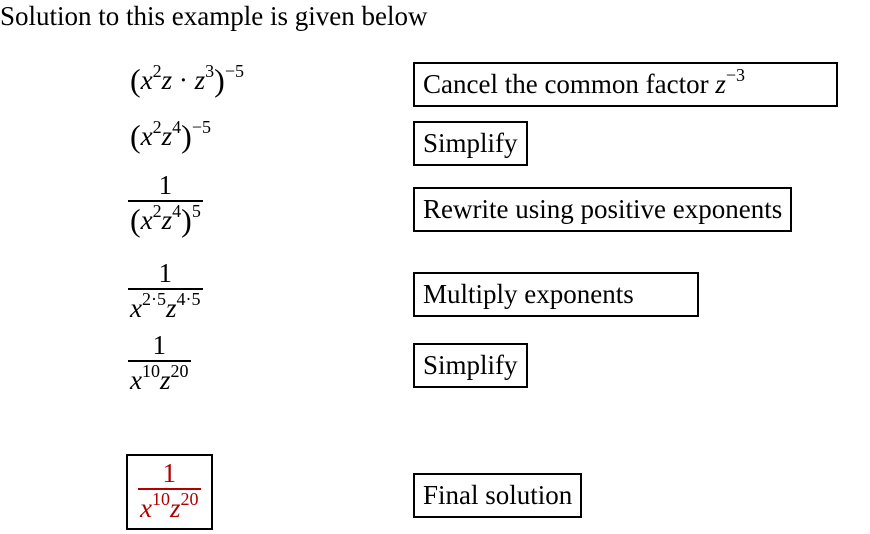 The image size is (870, 534). Describe the element at coordinates (603, 209) in the screenshot. I see `step-3-note: Rewrite using positive exponents` at that location.